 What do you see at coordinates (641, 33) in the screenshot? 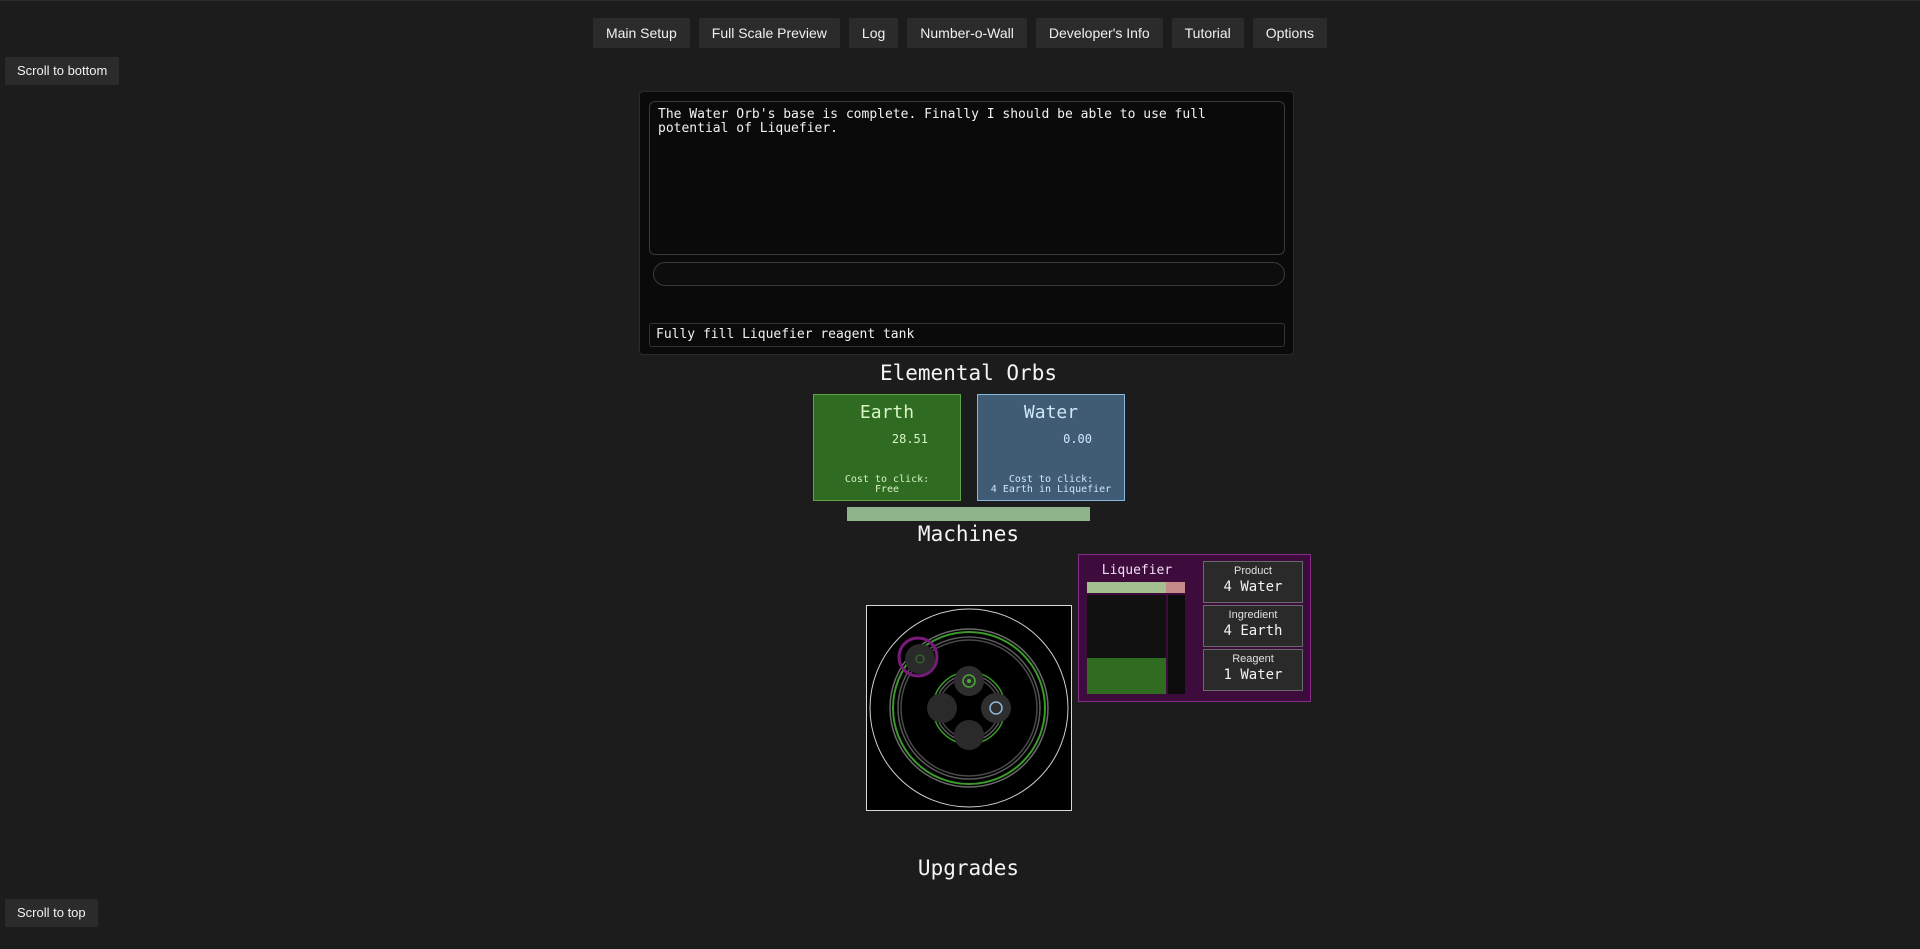
I see `nav-main-setup-button: Main Setup` at bounding box center [641, 33].